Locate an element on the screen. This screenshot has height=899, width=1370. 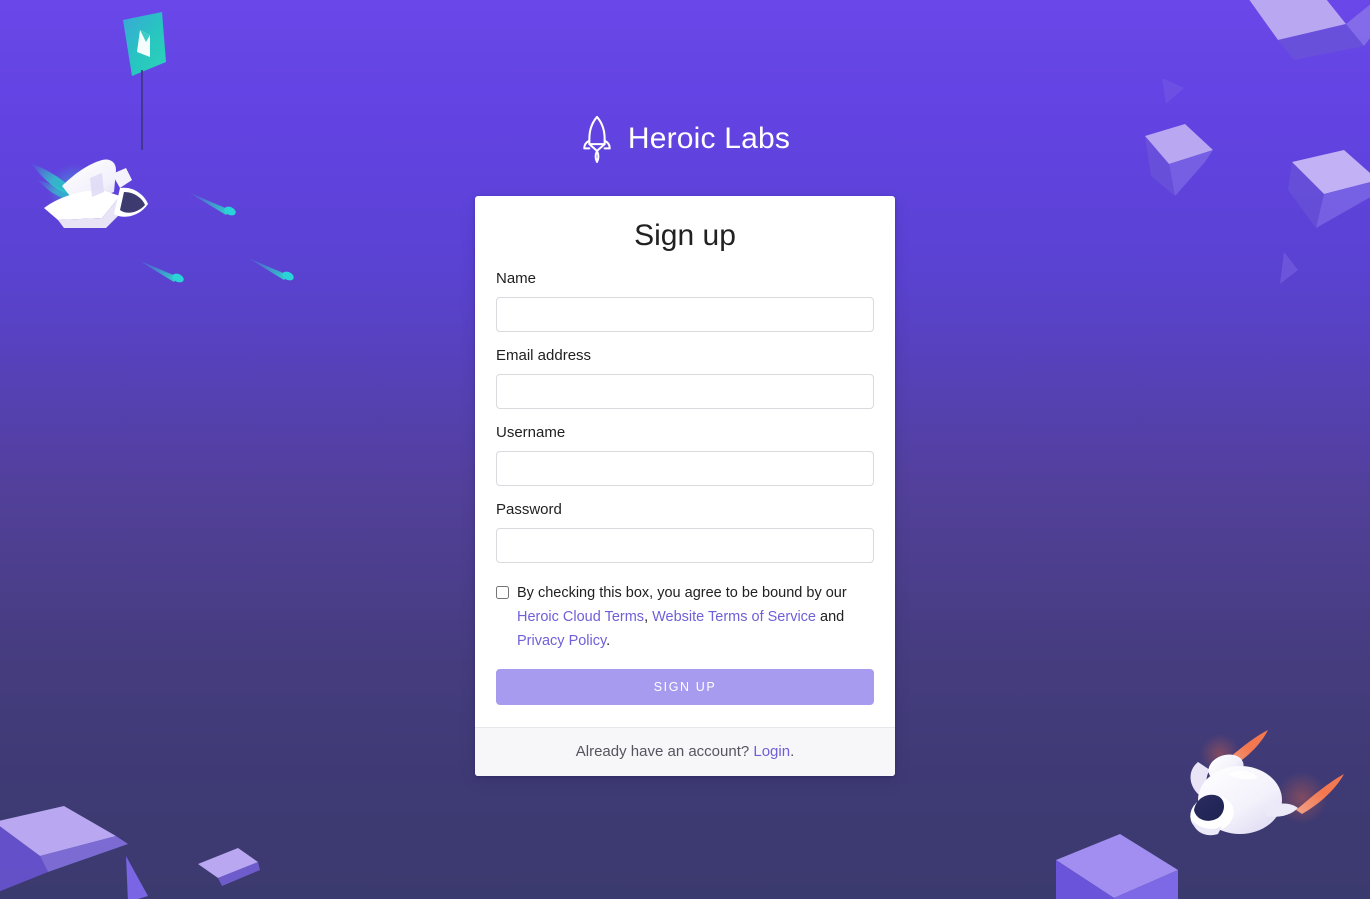
sign-up-button: Sign up is located at coordinates (685, 687).